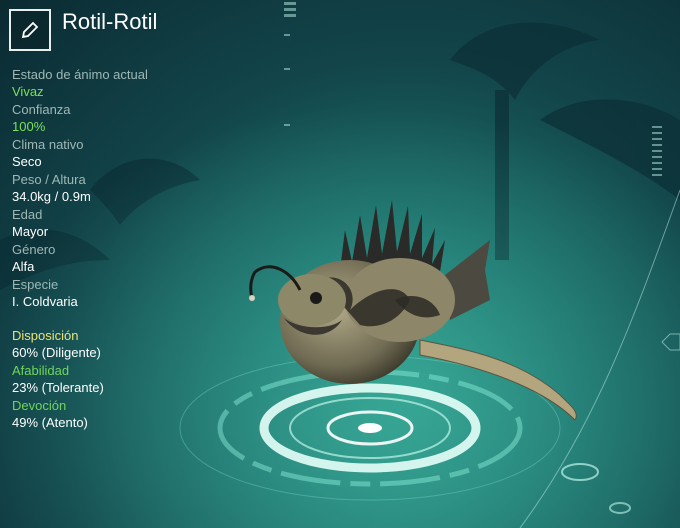 This screenshot has height=528, width=680. What do you see at coordinates (45, 335) in the screenshot?
I see `personality-label: Disposición` at bounding box center [45, 335].